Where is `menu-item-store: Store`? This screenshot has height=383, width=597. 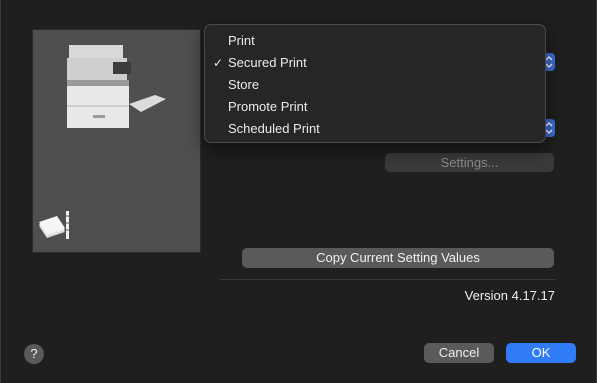 menu-item-store: Store is located at coordinates (375, 85).